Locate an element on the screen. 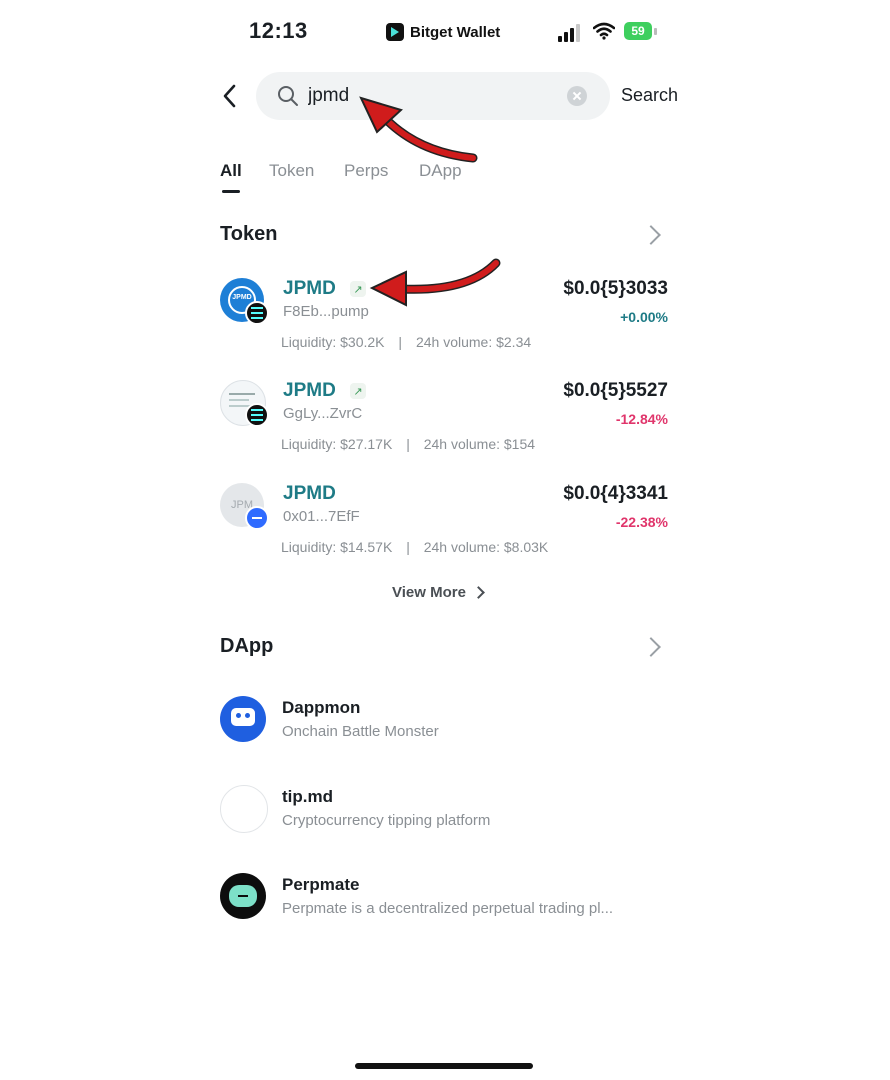 This screenshot has width=890, height=1080. token-change: -22.38% is located at coordinates (641, 522).